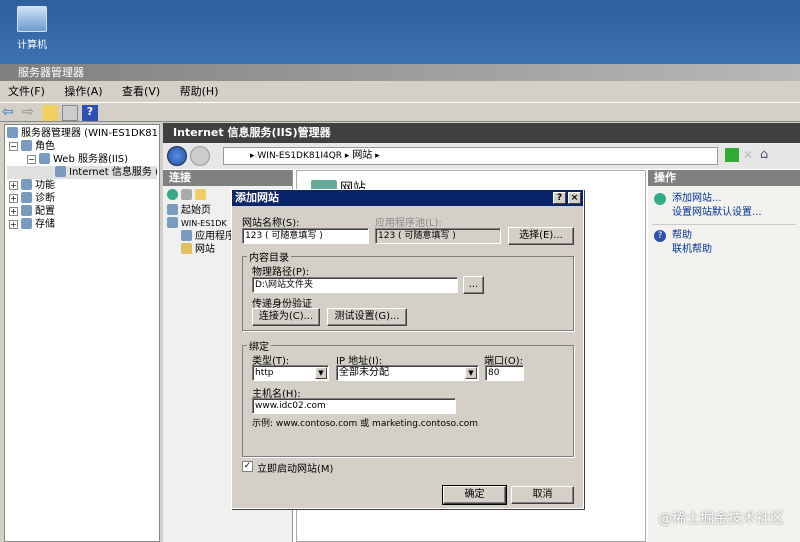  Describe the element at coordinates (45, 224) in the screenshot. I see `tree-label: 存储` at that location.